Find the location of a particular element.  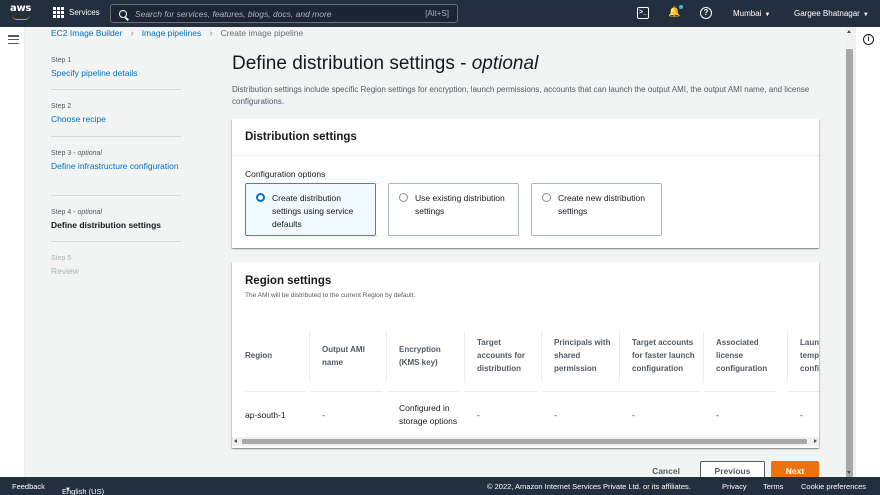

search-input is located at coordinates (275, 13).